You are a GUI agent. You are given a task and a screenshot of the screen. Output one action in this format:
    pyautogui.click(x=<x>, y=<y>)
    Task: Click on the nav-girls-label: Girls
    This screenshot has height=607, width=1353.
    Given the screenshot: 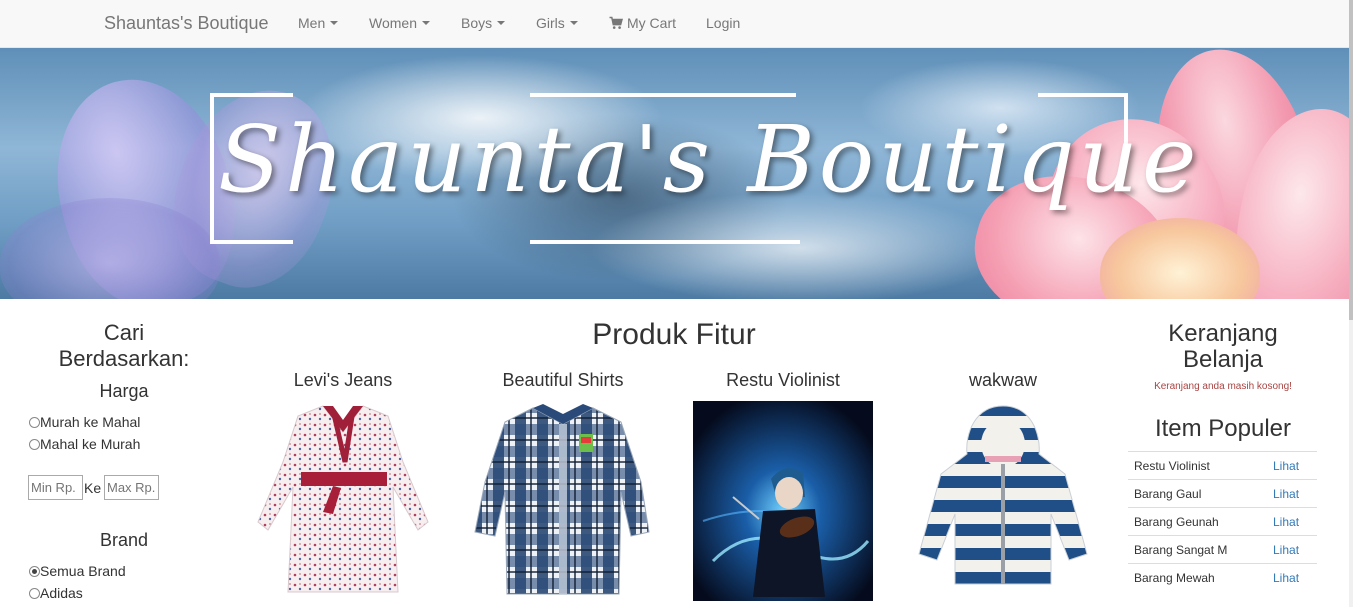 What is the action you would take?
    pyautogui.click(x=550, y=23)
    